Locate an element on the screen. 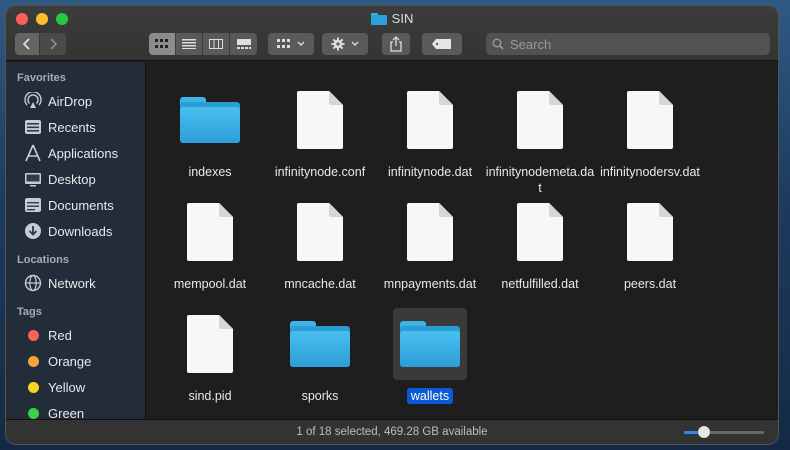  slider-knob is located at coordinates (704, 432).